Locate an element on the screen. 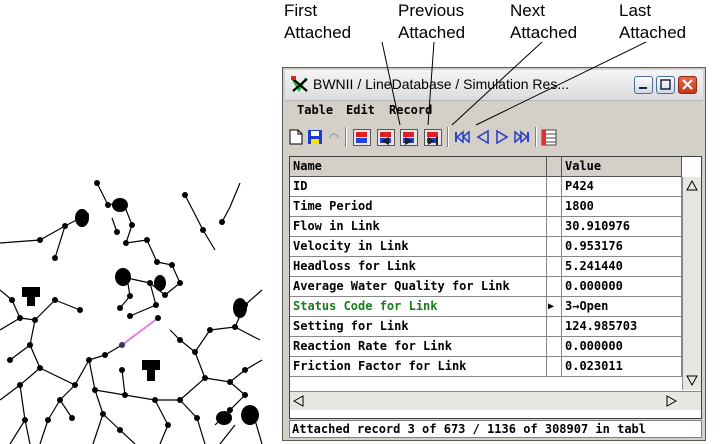  field-value: 3→Open is located at coordinates (622, 307).